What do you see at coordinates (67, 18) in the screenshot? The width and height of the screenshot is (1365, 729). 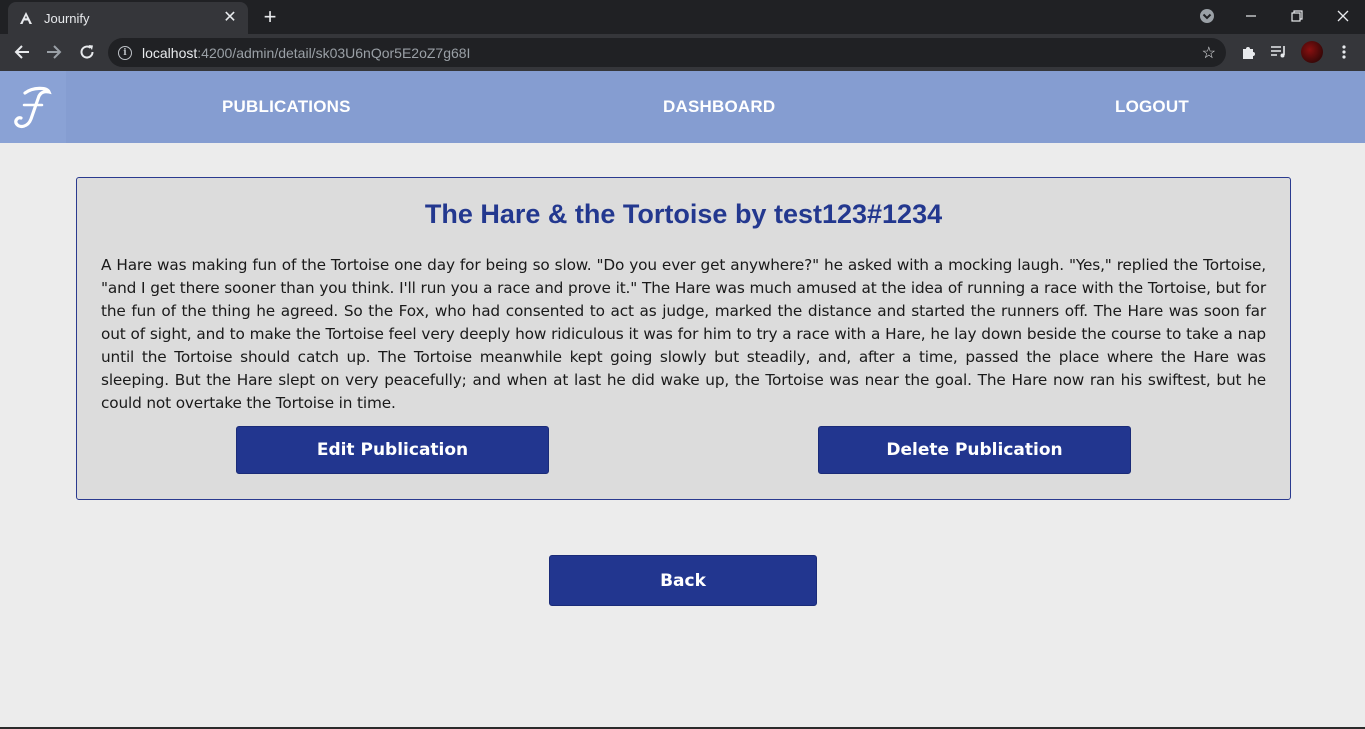 I see `tab-title: Journify` at bounding box center [67, 18].